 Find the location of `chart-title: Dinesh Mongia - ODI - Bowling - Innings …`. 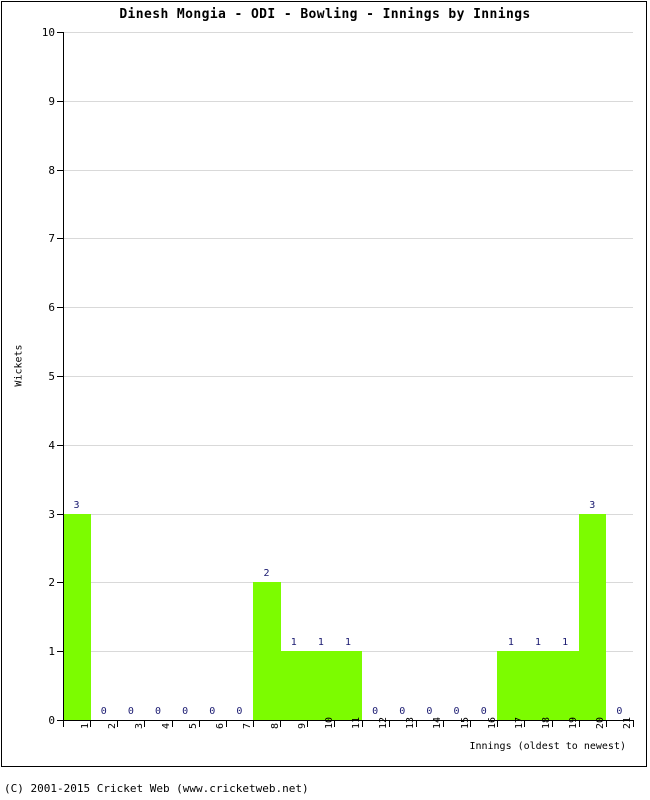

chart-title: Dinesh Mongia - ODI - Bowling - Innings … is located at coordinates (325, 14).